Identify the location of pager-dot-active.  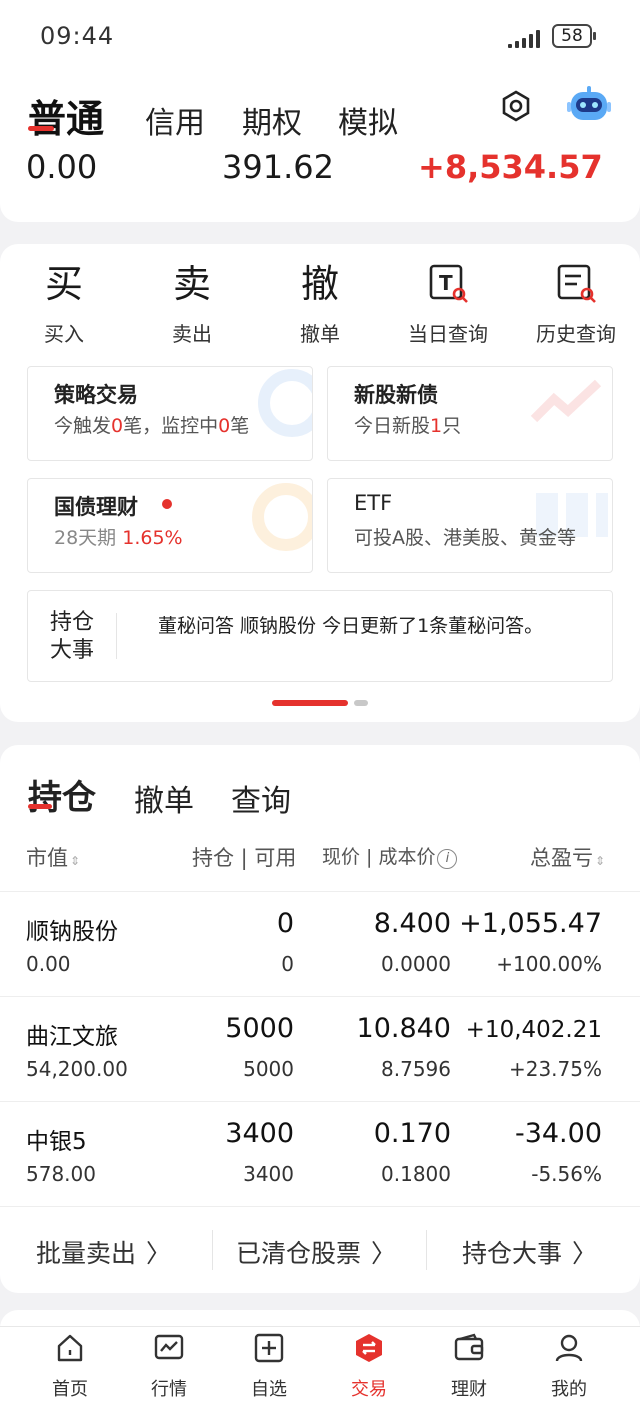
(310, 703).